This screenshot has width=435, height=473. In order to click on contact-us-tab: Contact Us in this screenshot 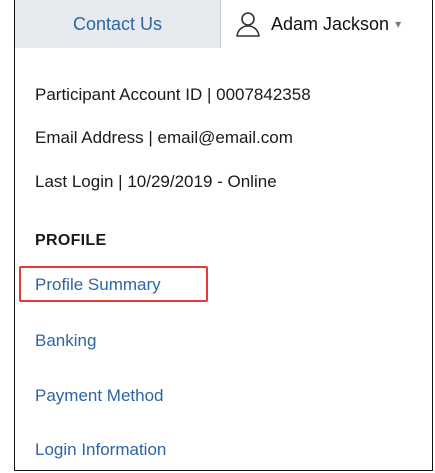, I will do `click(118, 24)`.